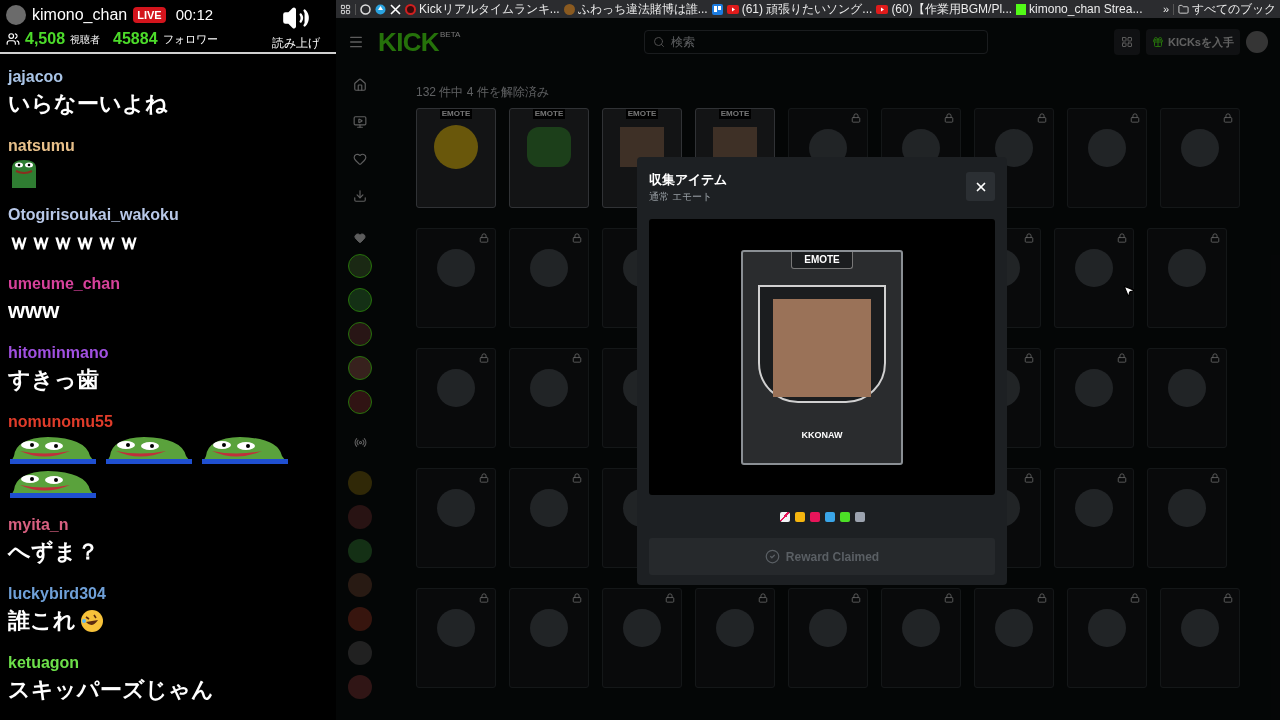 This screenshot has height=720, width=1280. Describe the element at coordinates (149, 15) in the screenshot. I see `live-badge: LIVE` at that location.